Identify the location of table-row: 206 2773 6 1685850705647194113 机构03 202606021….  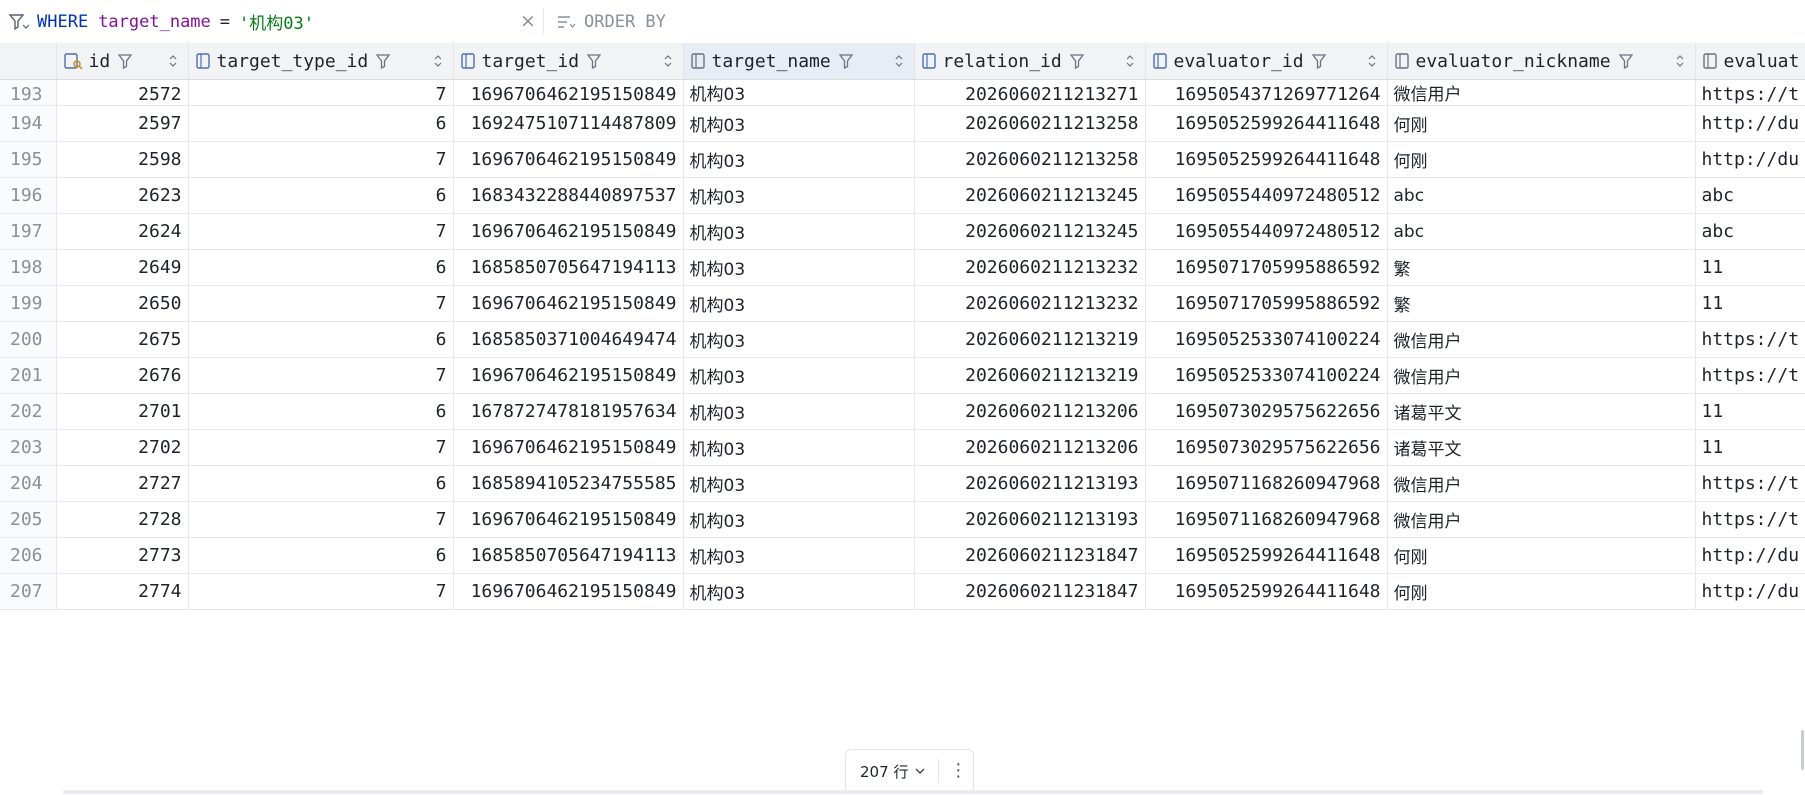
(902, 555).